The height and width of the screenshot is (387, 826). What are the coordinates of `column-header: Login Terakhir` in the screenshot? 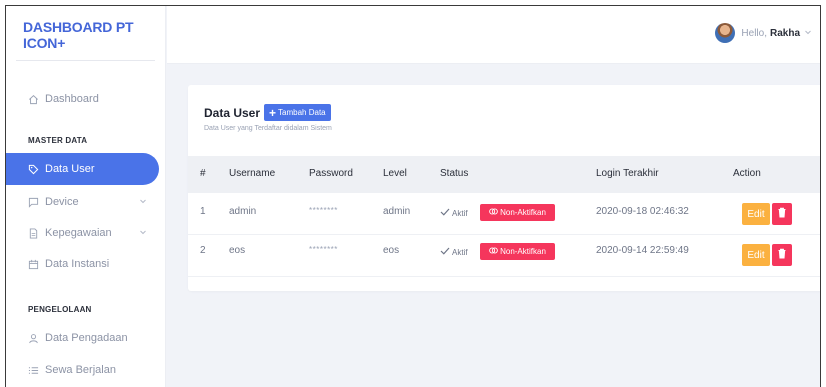 It's located at (627, 173).